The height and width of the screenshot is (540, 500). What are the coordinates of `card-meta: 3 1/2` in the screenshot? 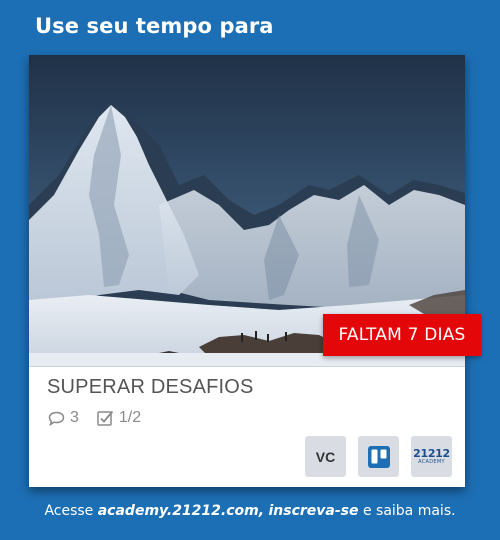 It's located at (103, 418).